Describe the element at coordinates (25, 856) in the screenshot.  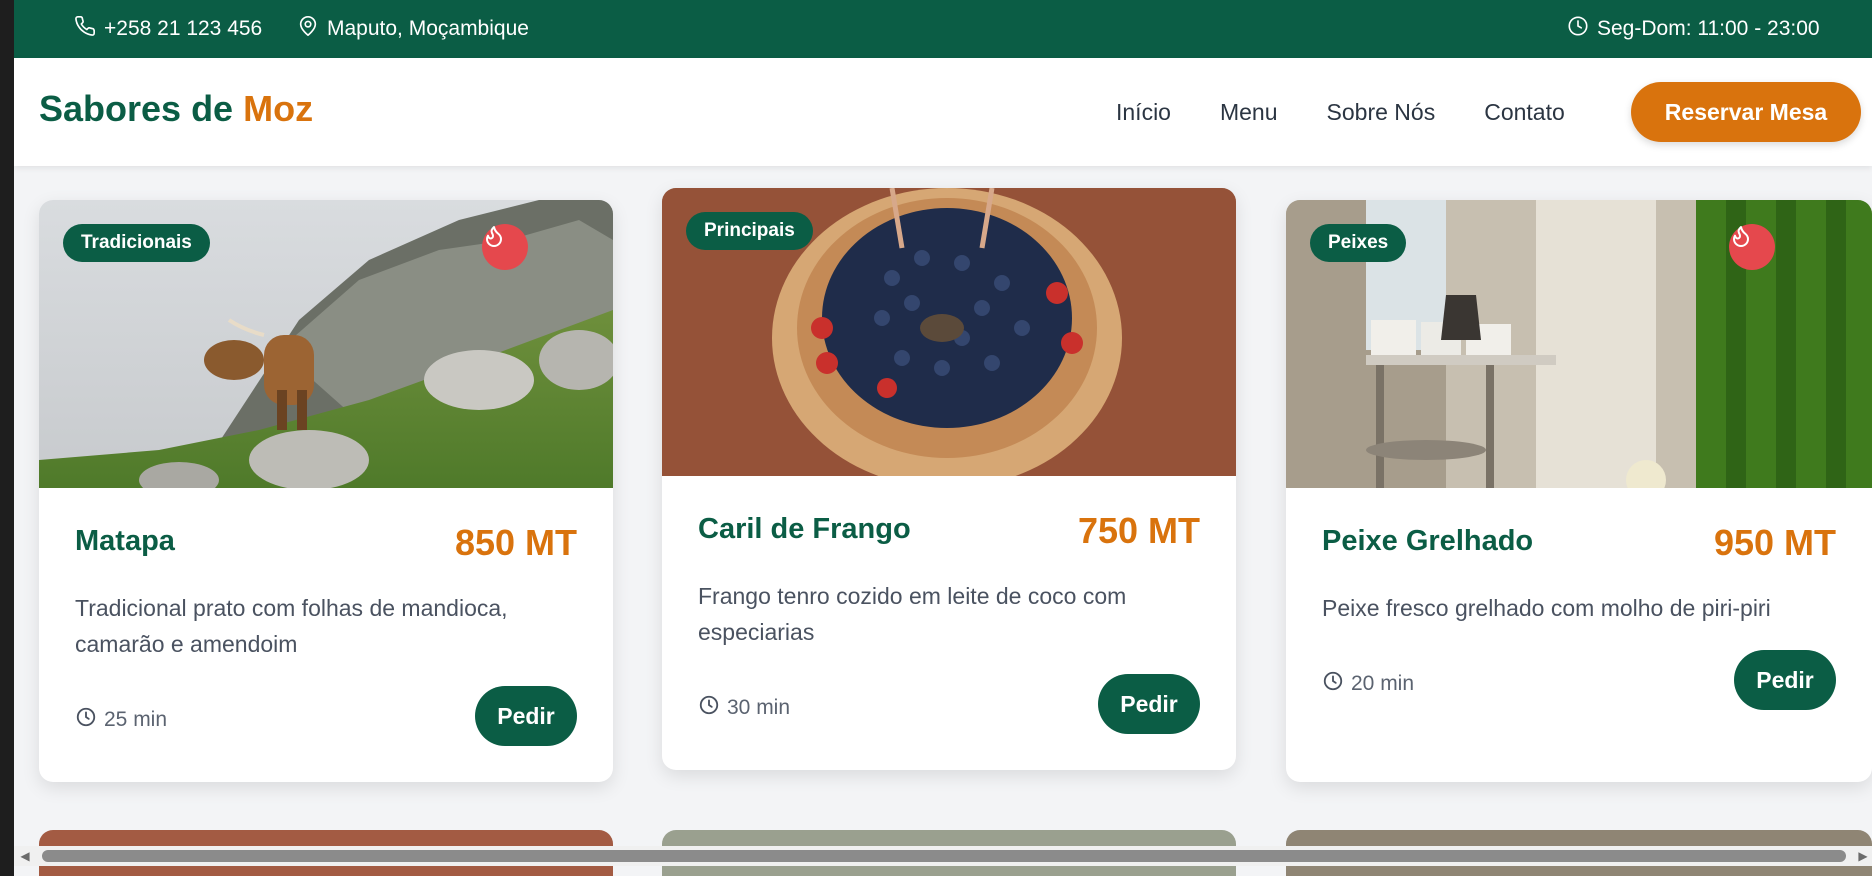
I see `scroll-left-arrow-icon: ◀` at that location.